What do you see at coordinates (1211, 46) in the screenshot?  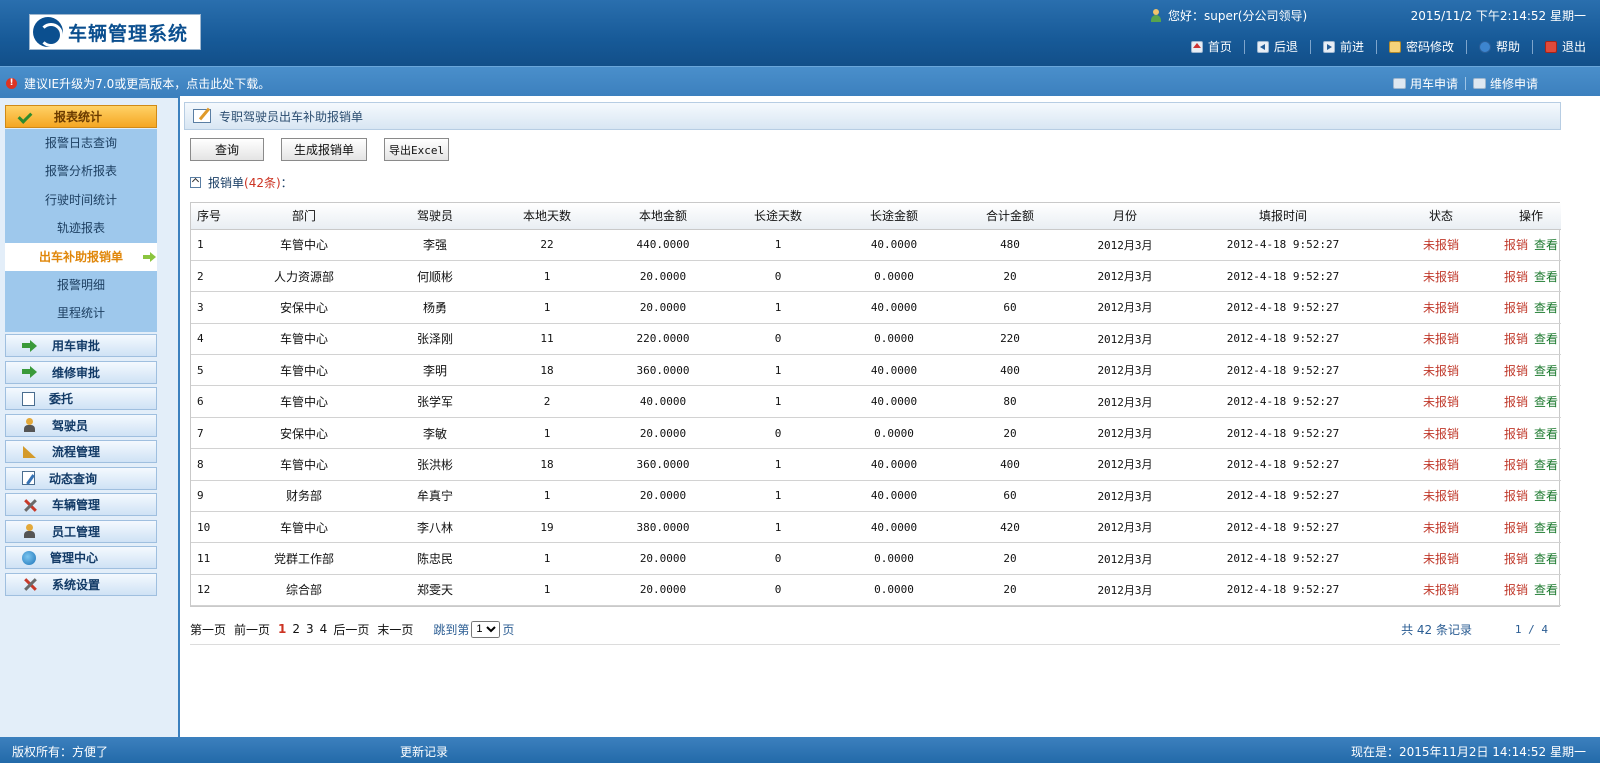 I see `nav-home: 首页` at bounding box center [1211, 46].